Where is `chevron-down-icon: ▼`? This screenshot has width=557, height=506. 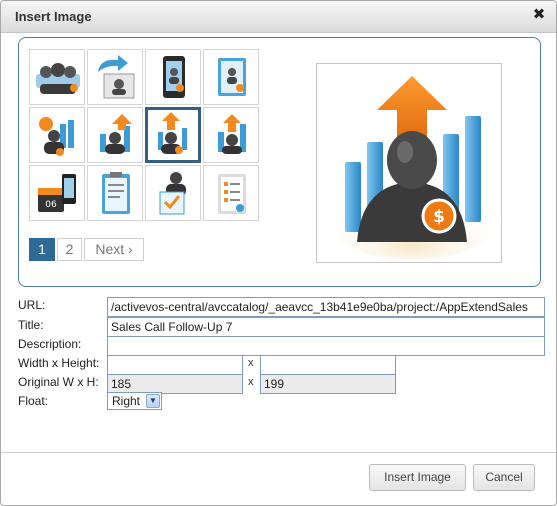
chevron-down-icon: ▼ is located at coordinates (153, 401).